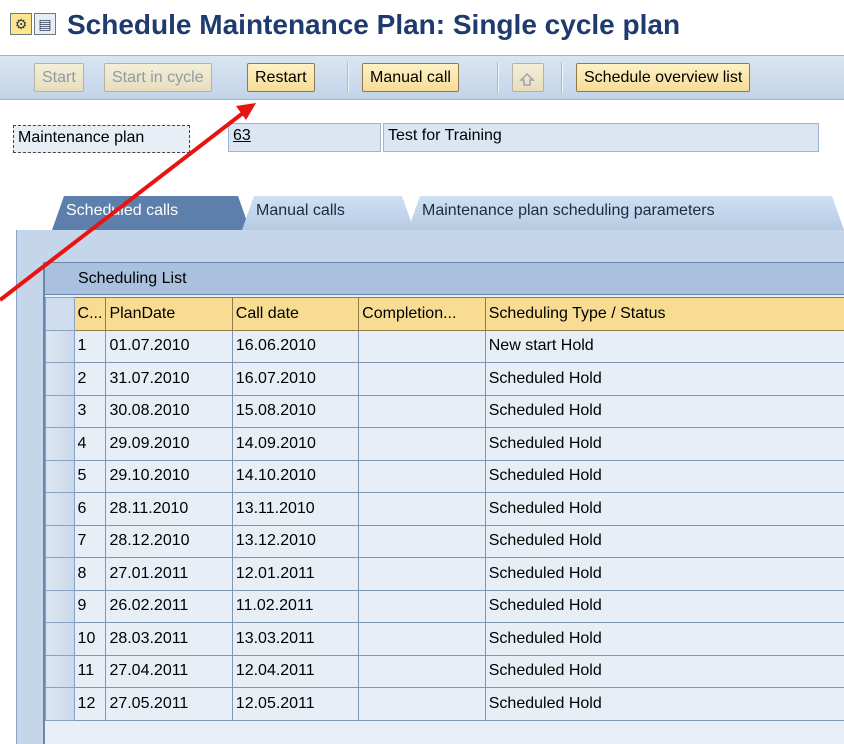  I want to click on cell-plan-date: 01.07.2010, so click(169, 346).